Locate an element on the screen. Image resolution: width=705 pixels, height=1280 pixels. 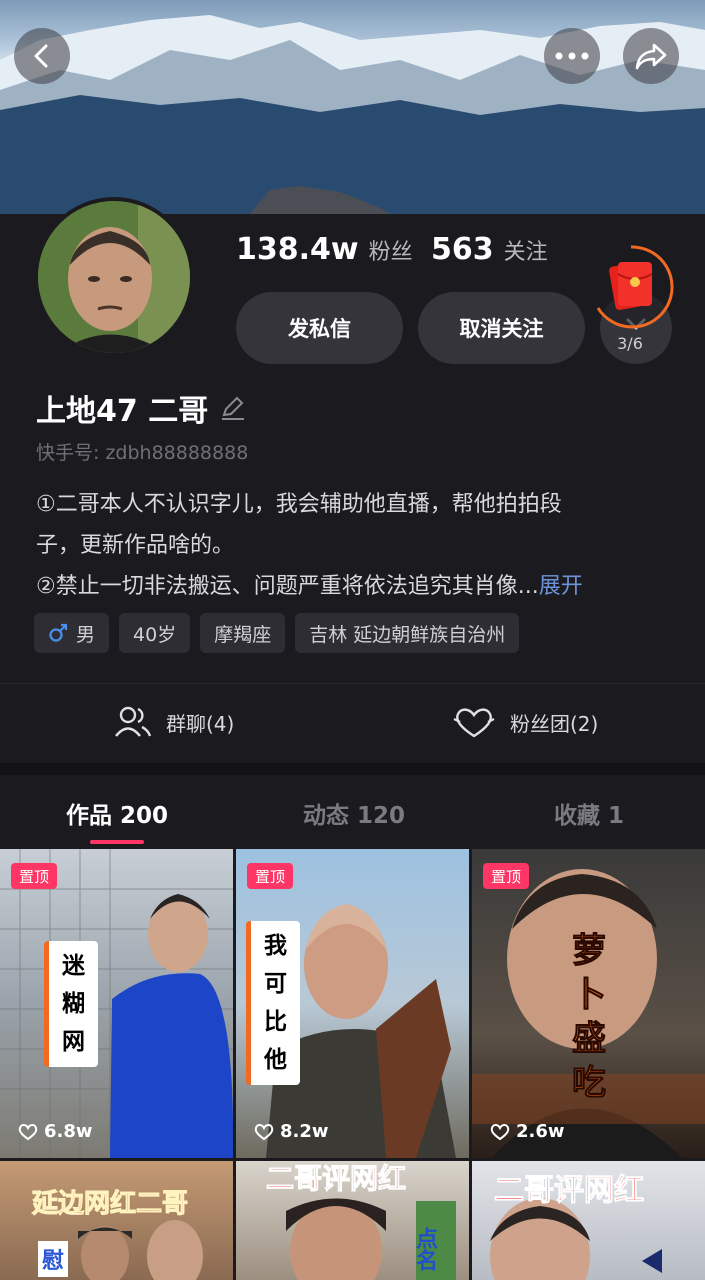
share-button is located at coordinates (651, 56).